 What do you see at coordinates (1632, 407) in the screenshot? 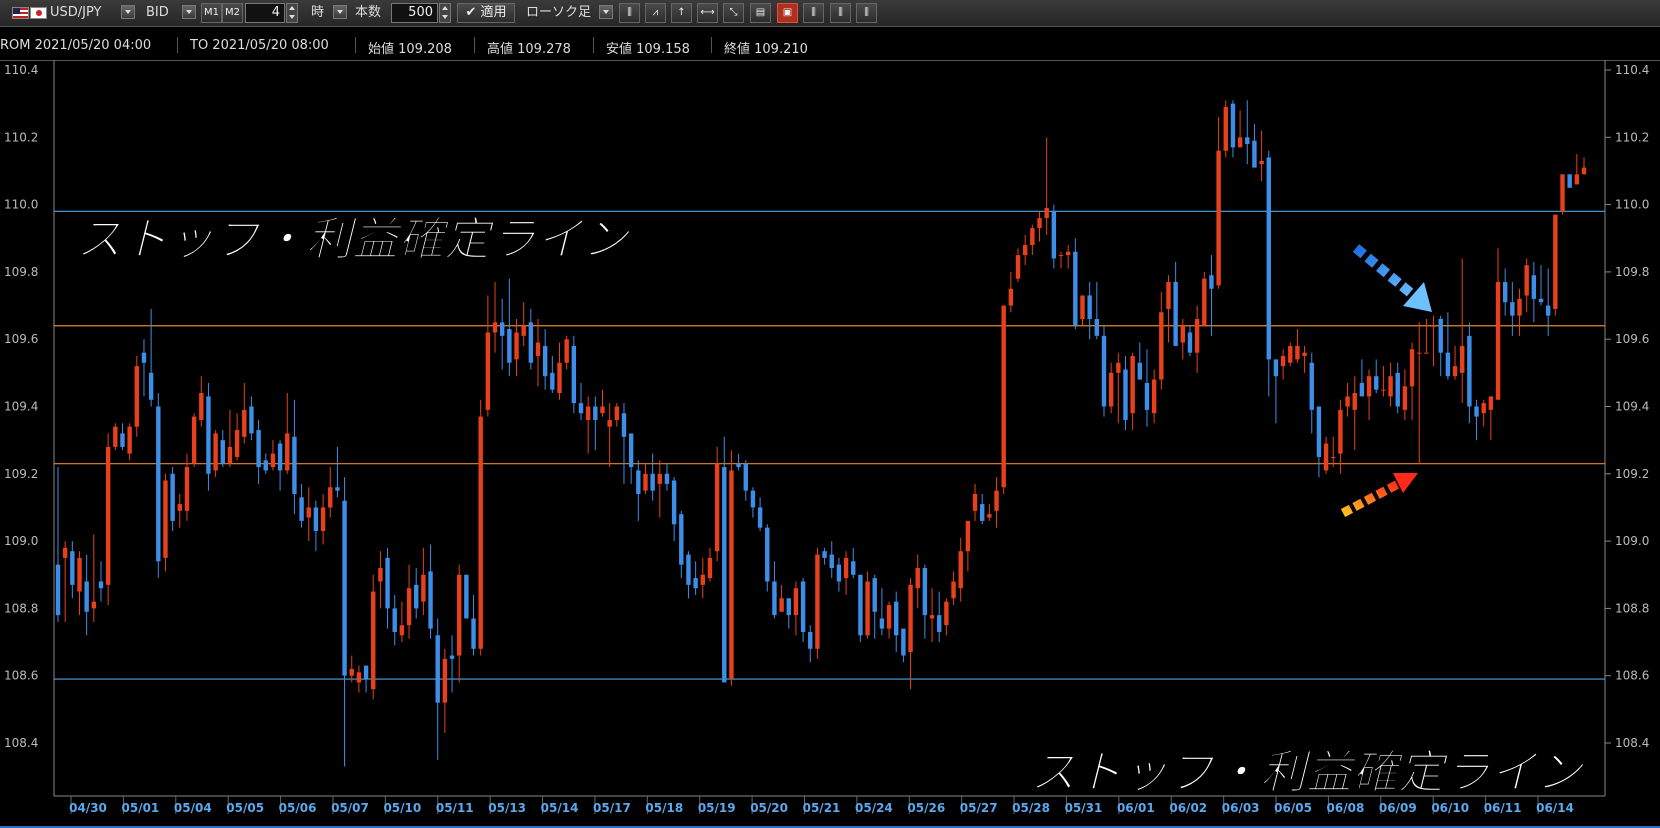
I see `y-tick-label: 109.4` at bounding box center [1632, 407].